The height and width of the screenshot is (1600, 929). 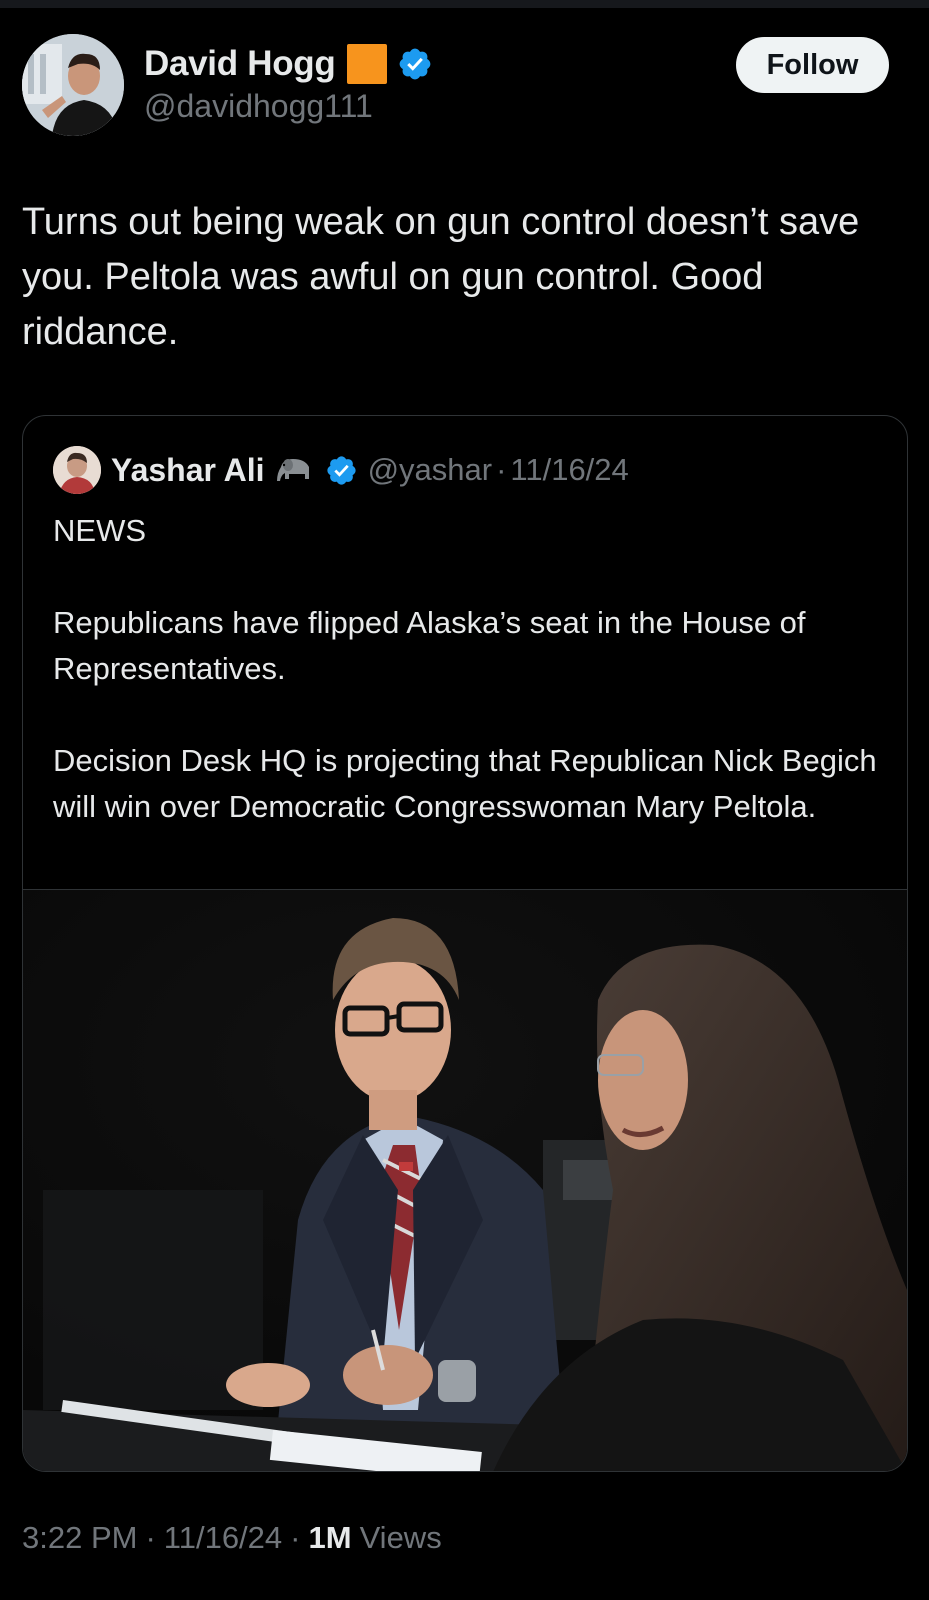 What do you see at coordinates (223, 1538) in the screenshot?
I see `tweet-date: 11/16/24` at bounding box center [223, 1538].